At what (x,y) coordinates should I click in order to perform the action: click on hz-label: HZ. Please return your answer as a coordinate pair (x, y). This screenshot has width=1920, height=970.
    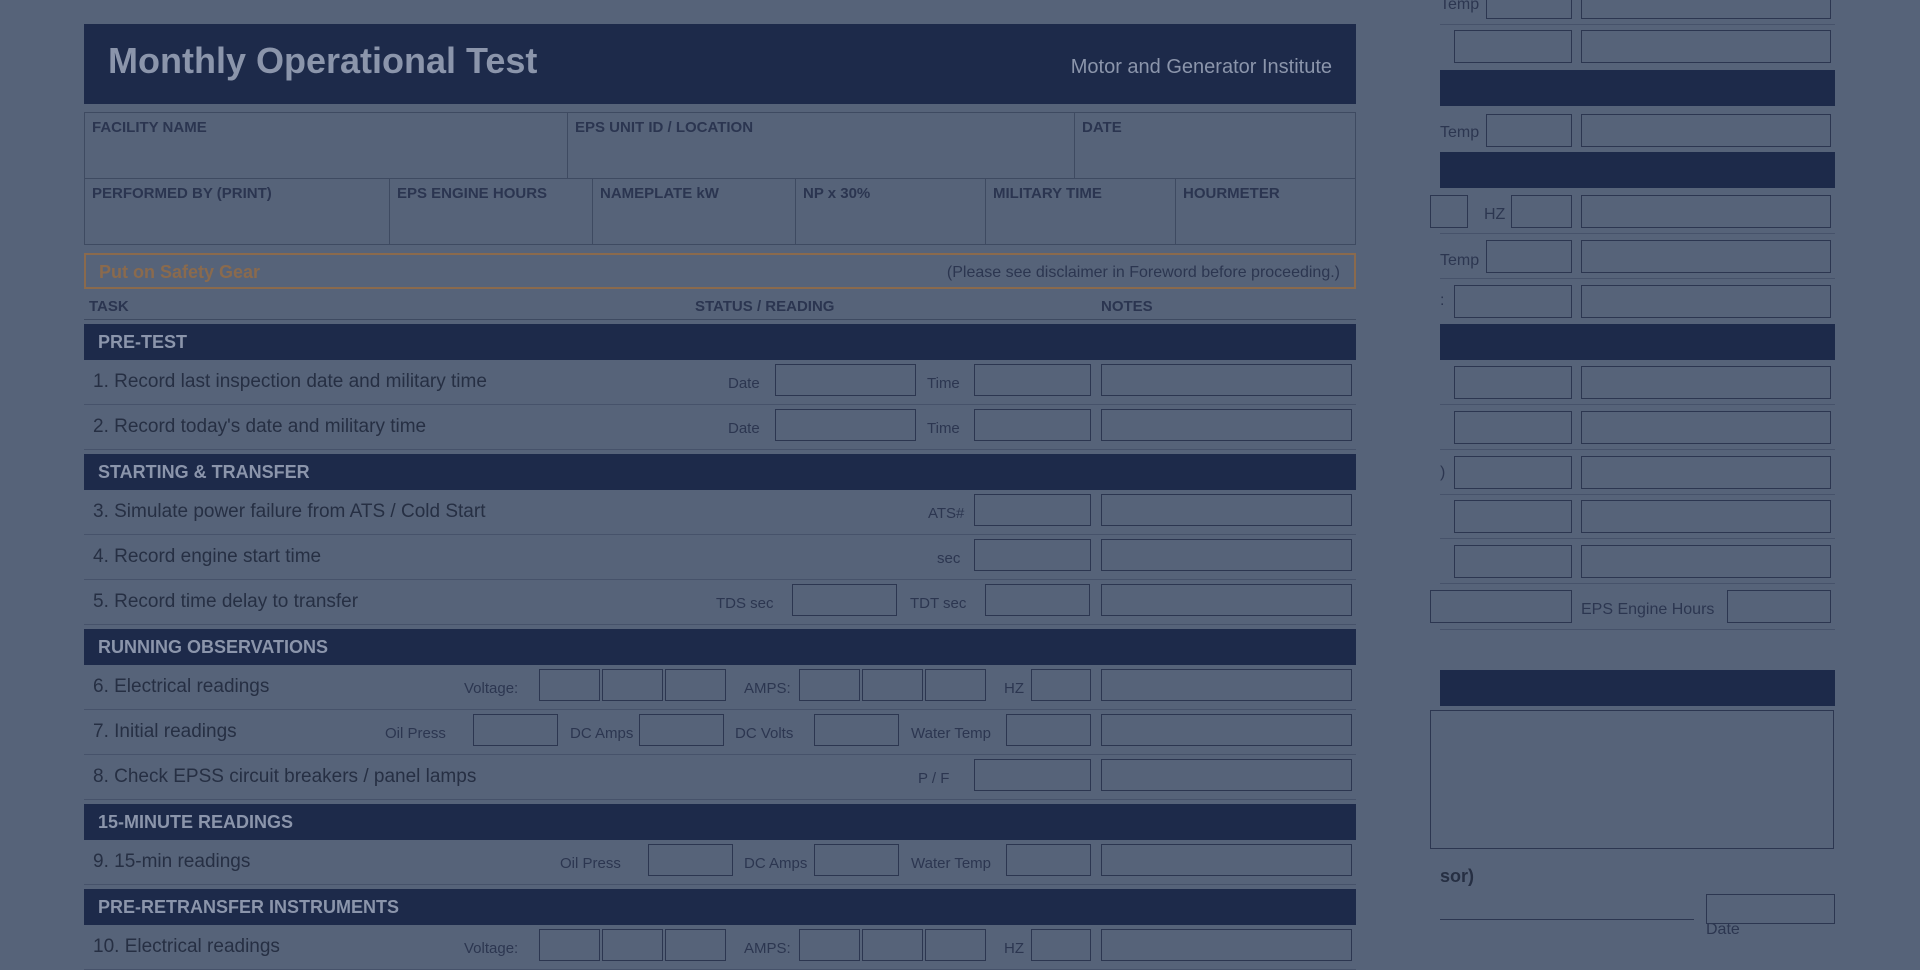
    Looking at the image, I should click on (1014, 688).